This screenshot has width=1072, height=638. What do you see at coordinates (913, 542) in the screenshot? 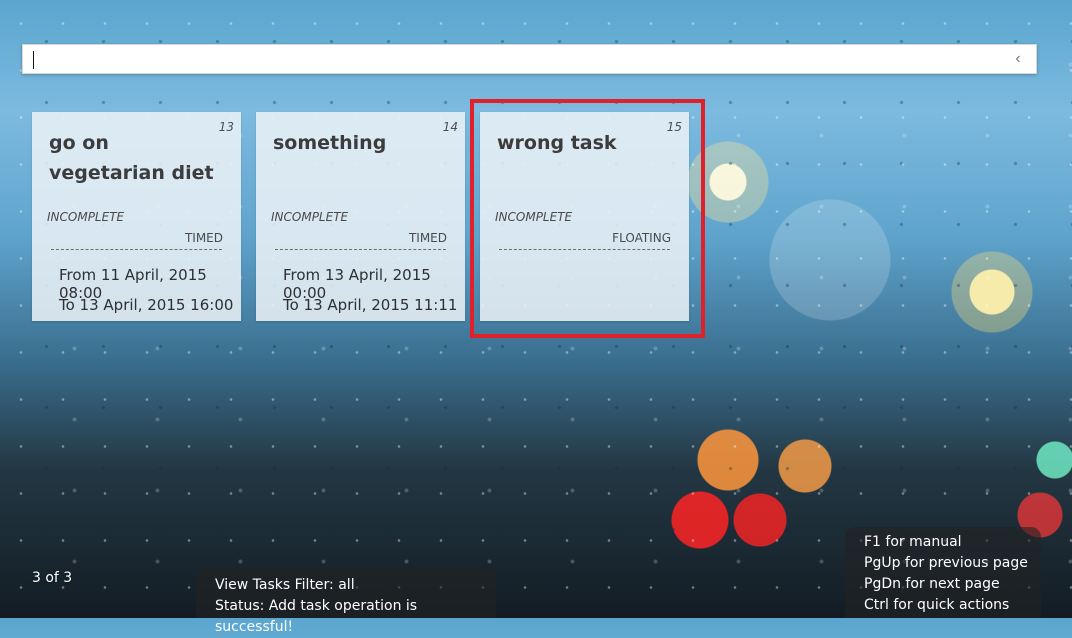
I see `help-f1: F1 for manual` at bounding box center [913, 542].